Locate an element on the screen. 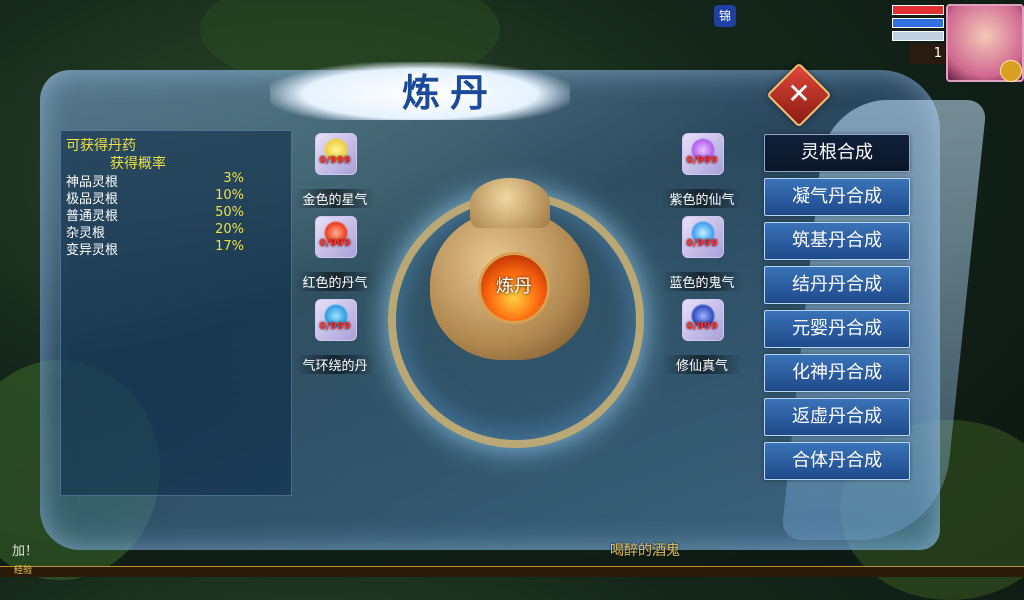 The height and width of the screenshot is (600, 1024). coin-icon is located at coordinates (1011, 71).